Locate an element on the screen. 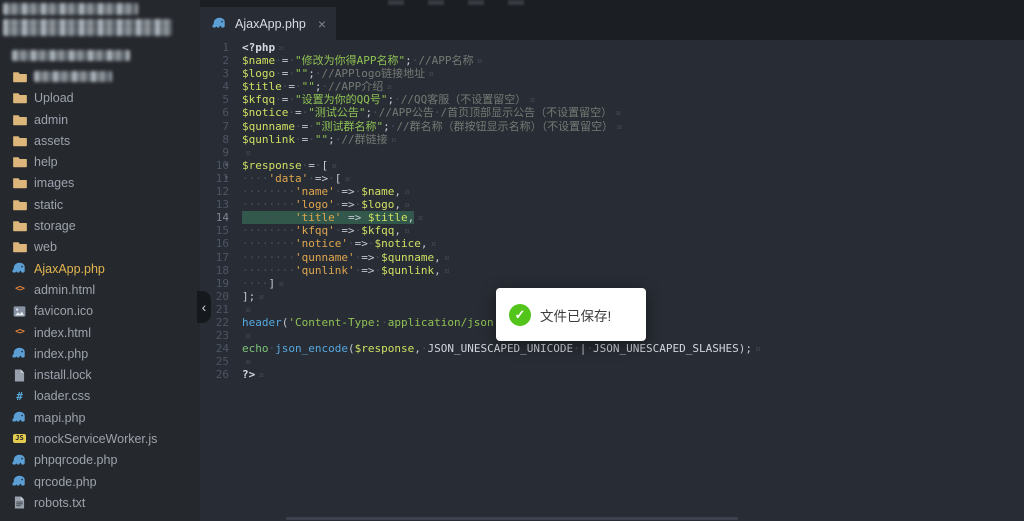 This screenshot has height=521, width=1024. line-number: 10 ▾ is located at coordinates (222, 165).